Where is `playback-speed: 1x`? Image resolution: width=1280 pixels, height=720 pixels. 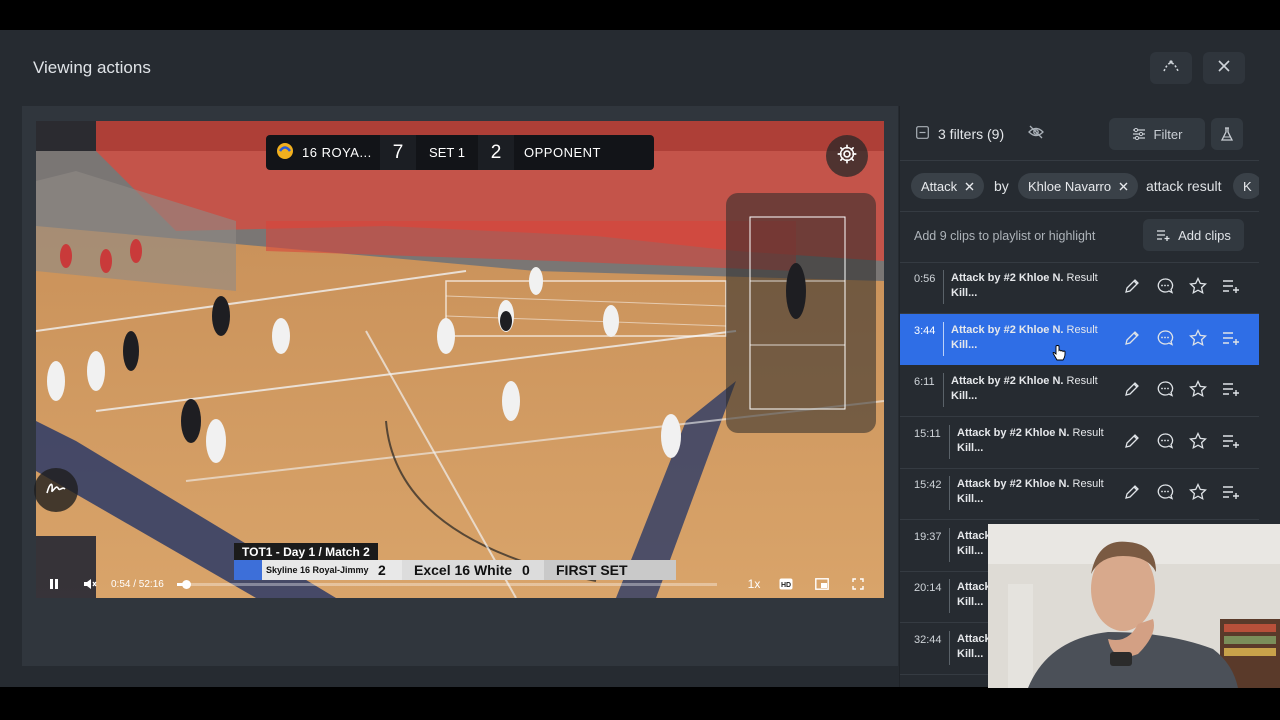 playback-speed: 1x is located at coordinates (754, 584).